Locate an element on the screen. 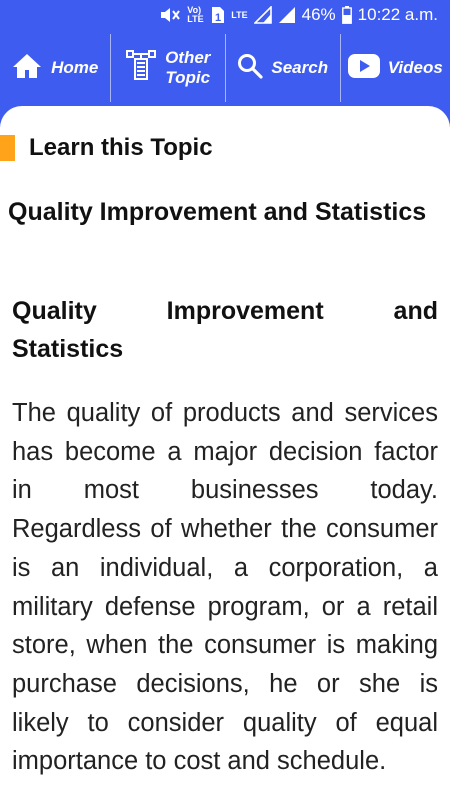 This screenshot has width=450, height=800. clock: 10:22 a.m. is located at coordinates (397, 14).